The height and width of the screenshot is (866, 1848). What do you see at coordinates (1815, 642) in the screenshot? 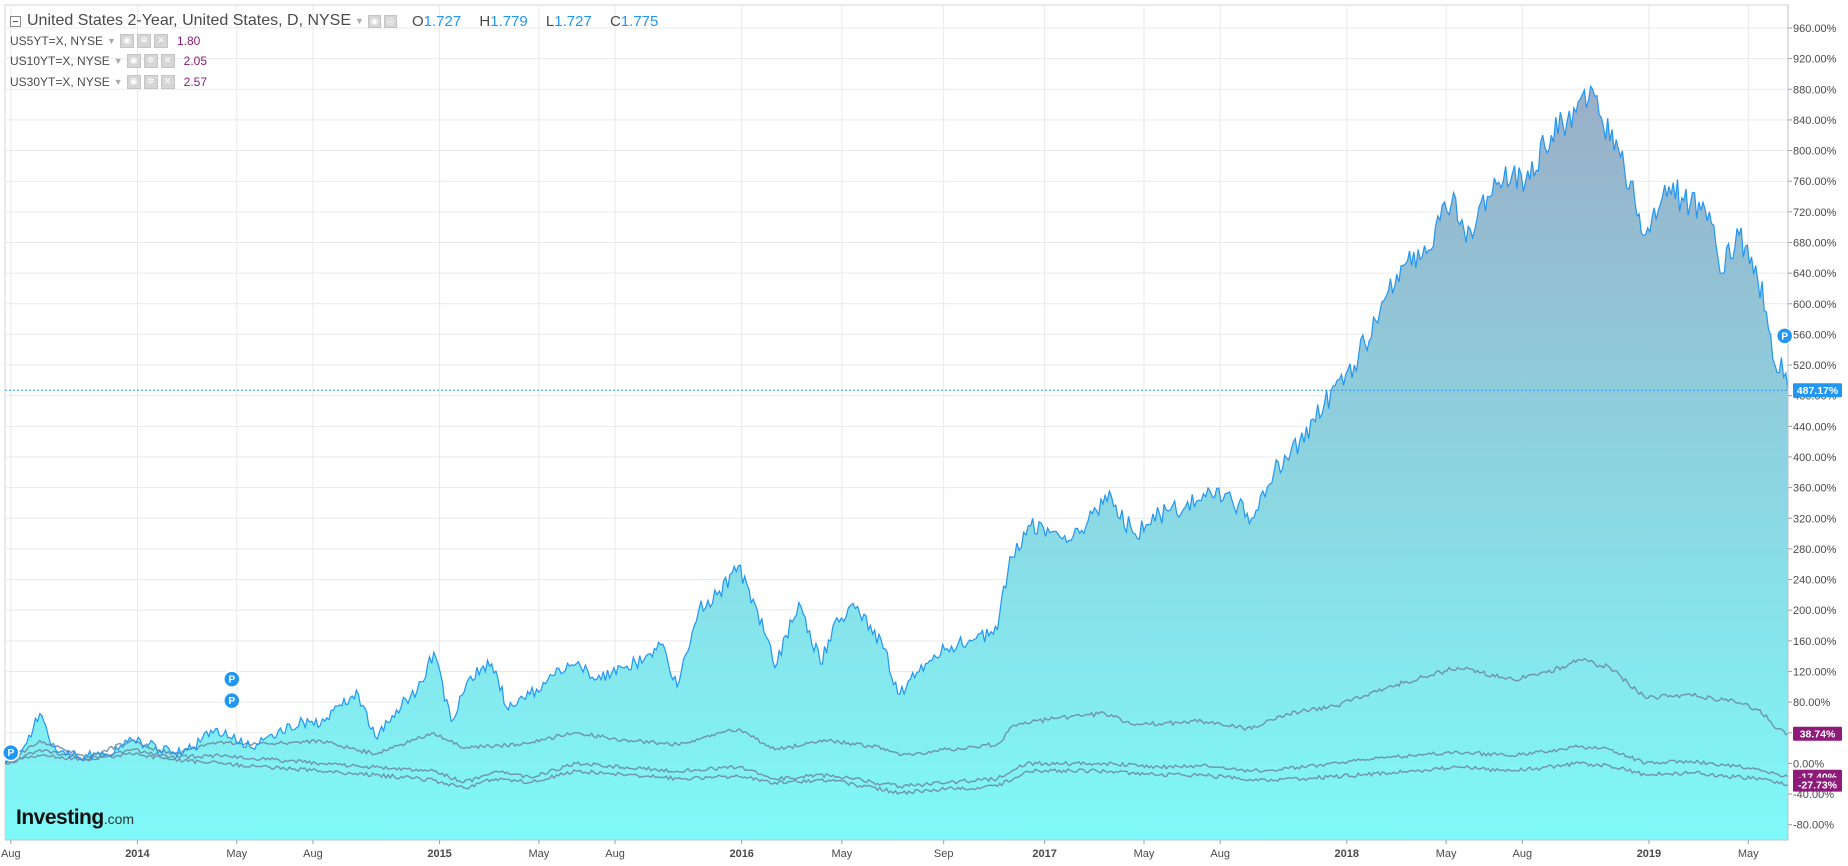
I see `y-tick-label: 160.00%` at bounding box center [1815, 642].